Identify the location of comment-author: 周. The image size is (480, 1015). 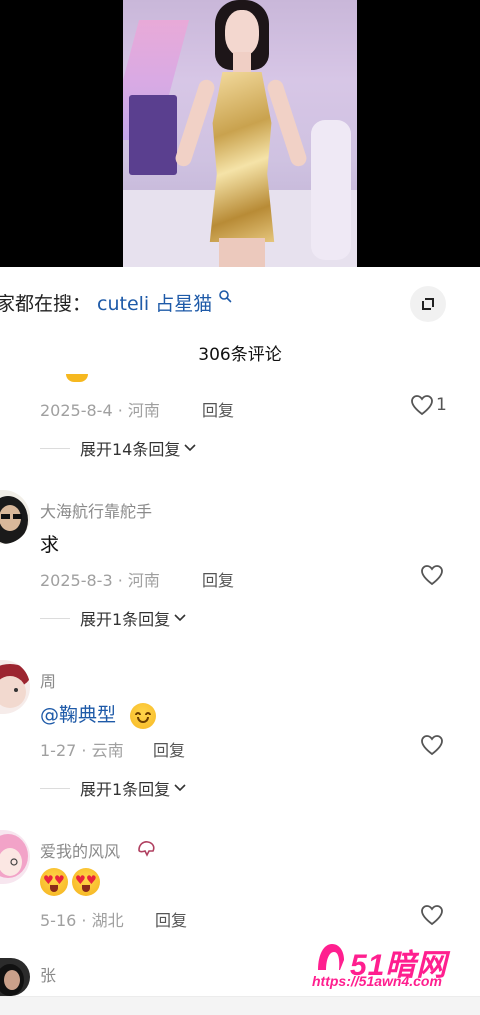
(48, 680).